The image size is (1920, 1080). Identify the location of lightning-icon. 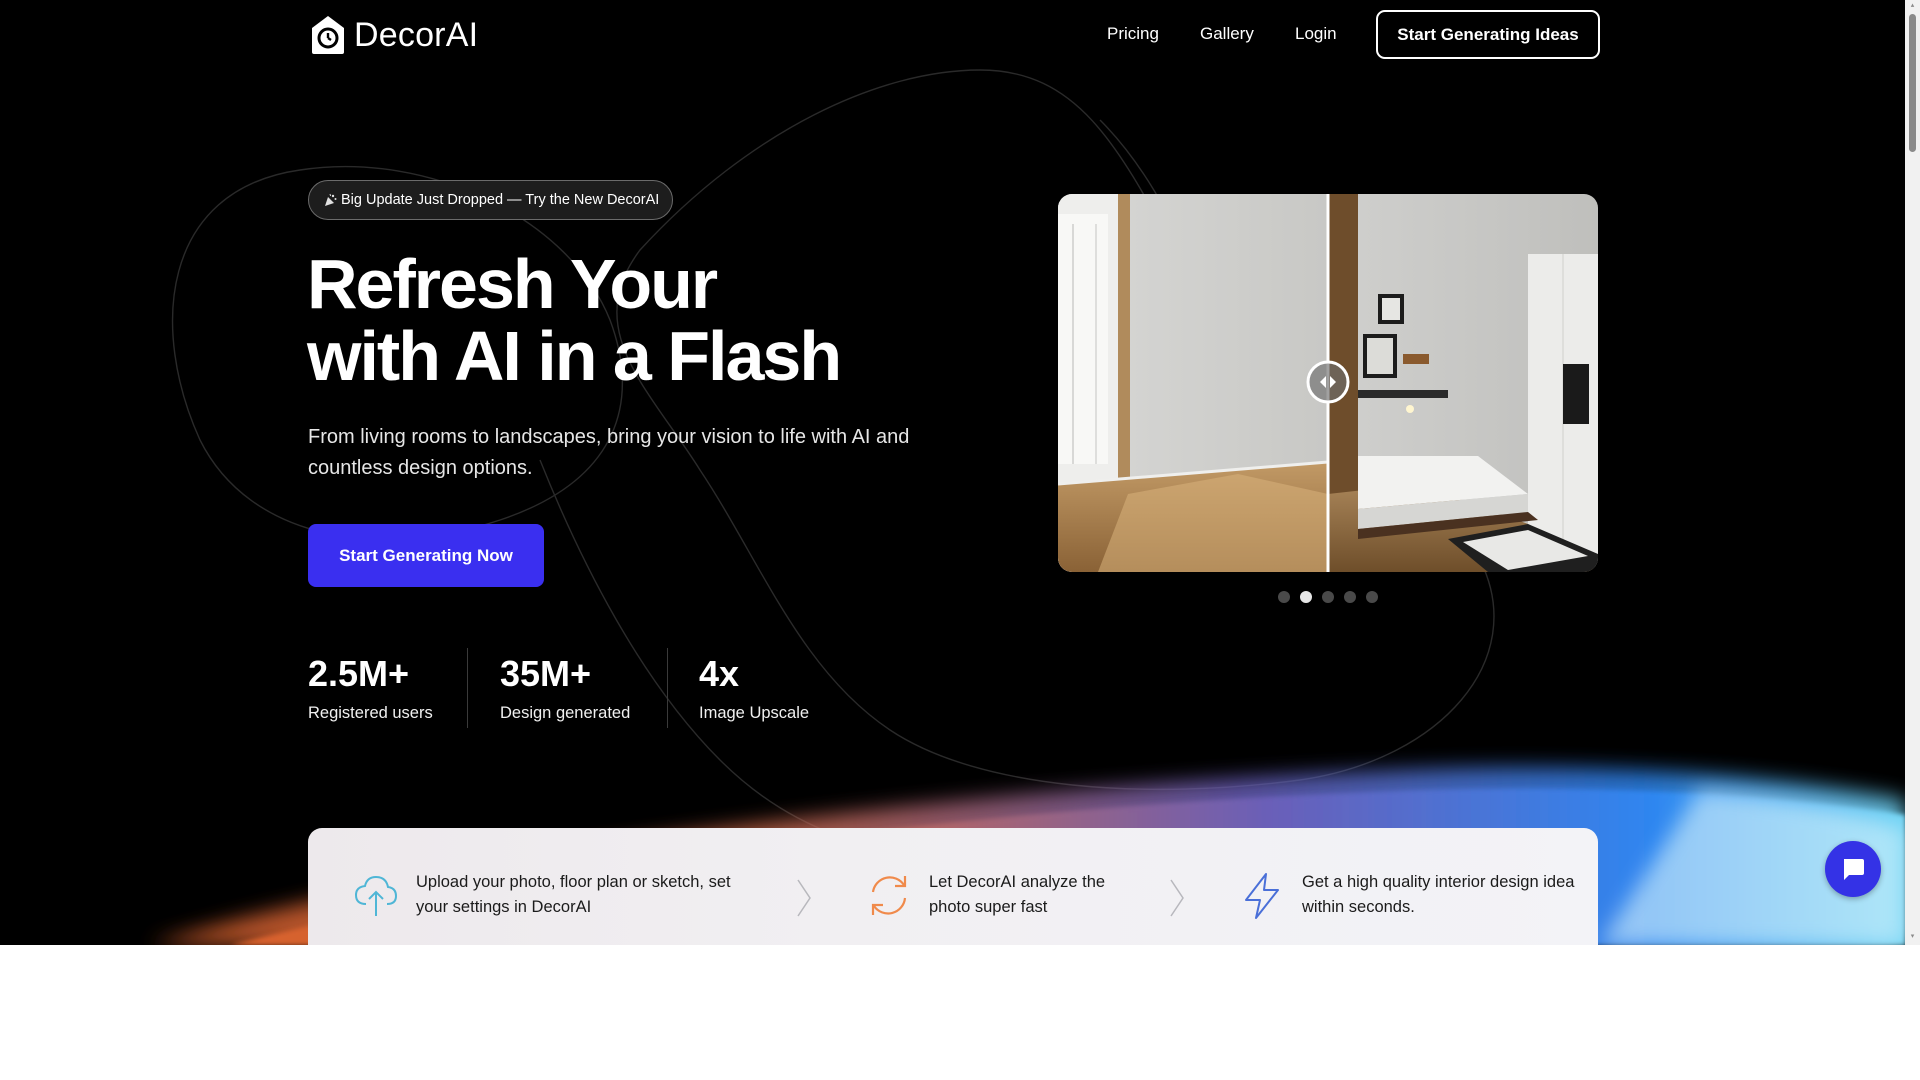
(1262, 896).